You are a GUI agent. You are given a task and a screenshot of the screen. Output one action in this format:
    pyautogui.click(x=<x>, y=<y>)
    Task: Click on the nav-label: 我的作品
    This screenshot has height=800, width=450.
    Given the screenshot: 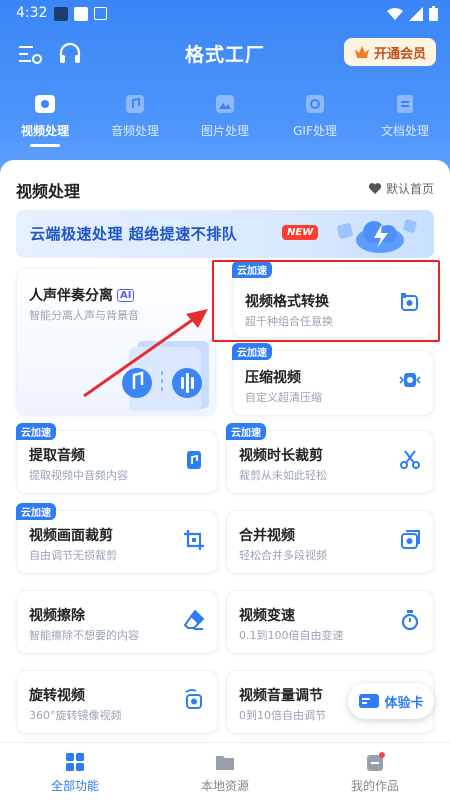 What is the action you would take?
    pyautogui.click(x=374, y=786)
    